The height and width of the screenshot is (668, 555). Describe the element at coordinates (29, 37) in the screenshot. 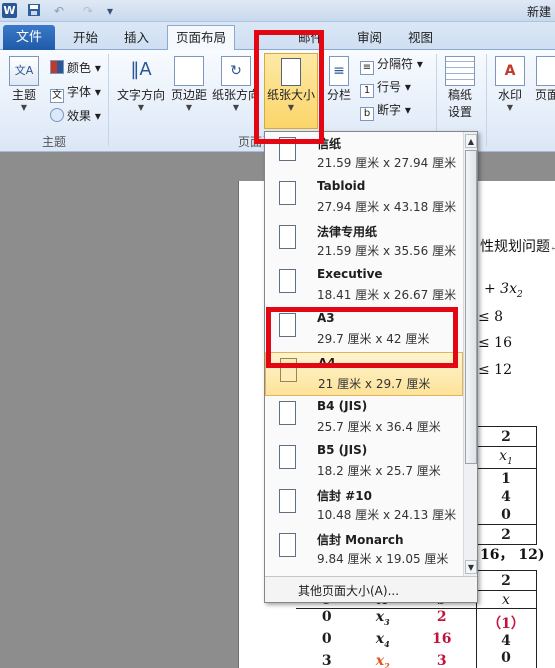

I see `tab-file: 文件` at that location.